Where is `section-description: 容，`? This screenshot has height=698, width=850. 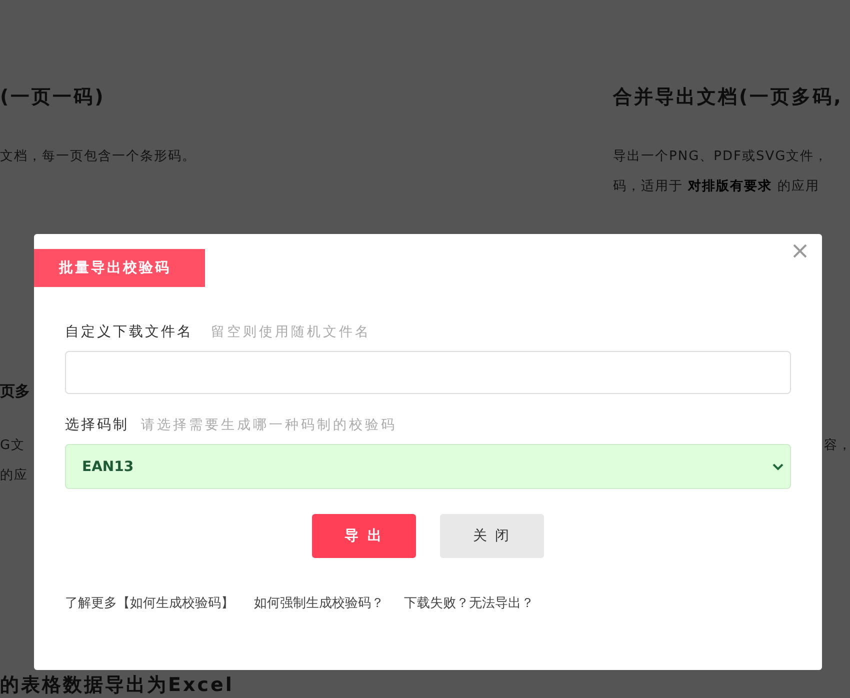
section-description: 容， is located at coordinates (837, 446).